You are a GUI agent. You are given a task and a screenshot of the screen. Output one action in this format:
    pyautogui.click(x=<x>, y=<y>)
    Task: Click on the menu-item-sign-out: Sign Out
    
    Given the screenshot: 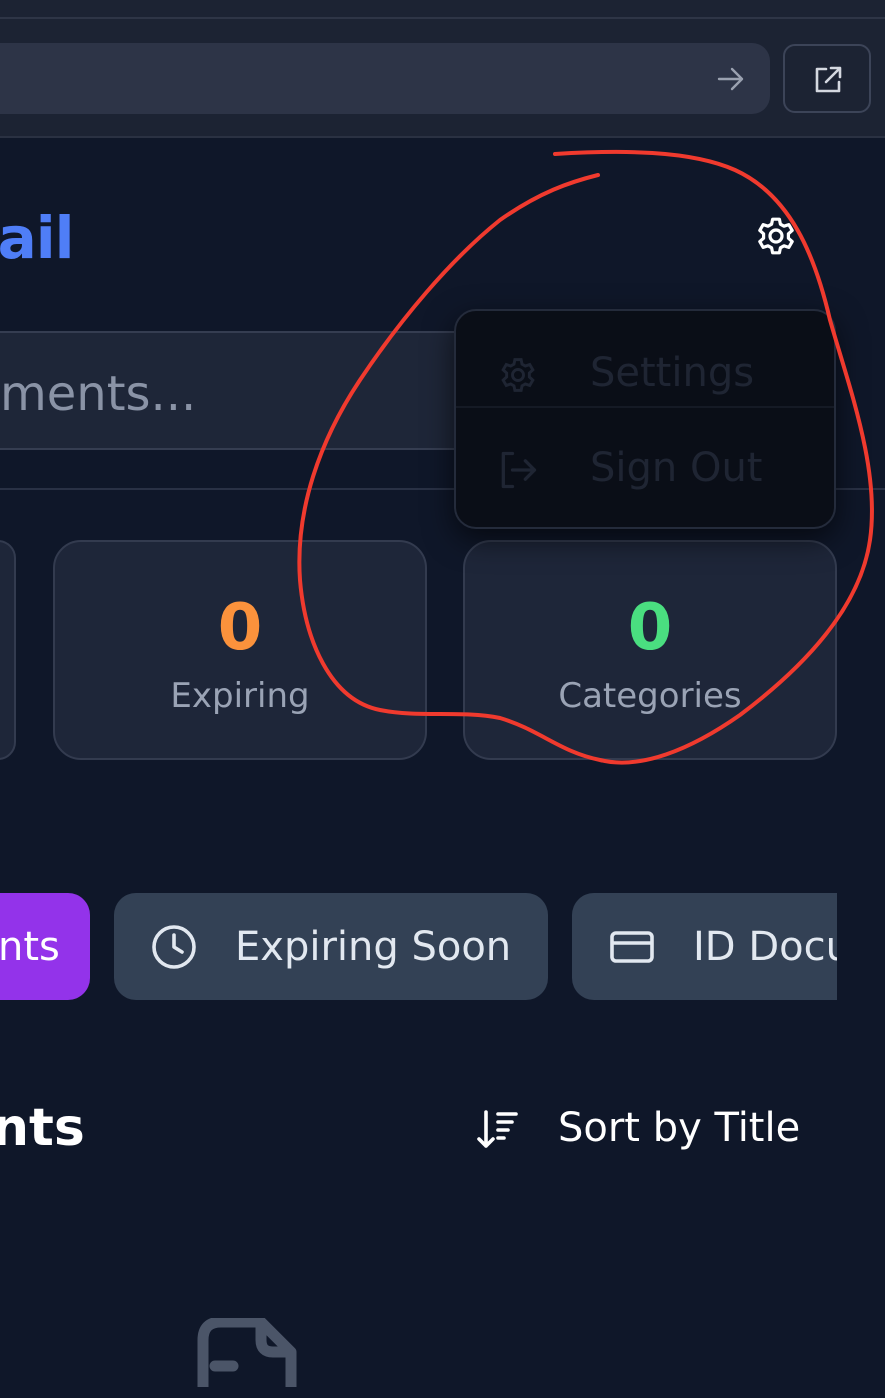 What is the action you would take?
    pyautogui.click(x=645, y=468)
    